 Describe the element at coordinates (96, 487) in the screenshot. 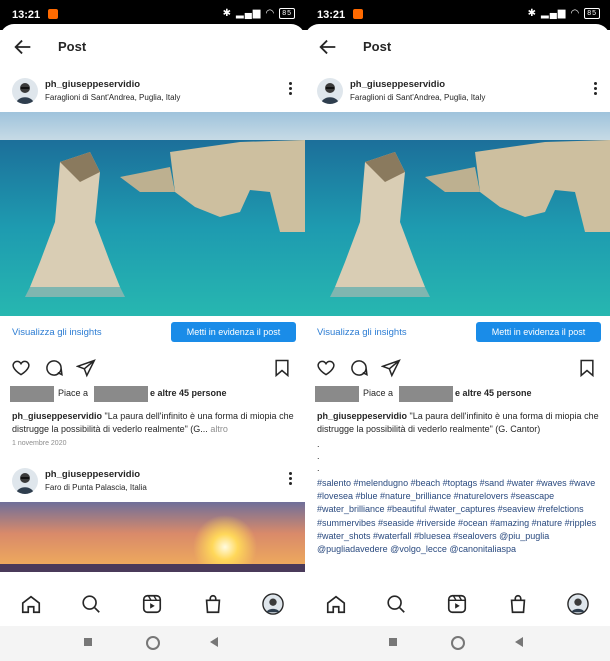

I see `next-post-location: Faro di Punta Palascia, Italia` at that location.